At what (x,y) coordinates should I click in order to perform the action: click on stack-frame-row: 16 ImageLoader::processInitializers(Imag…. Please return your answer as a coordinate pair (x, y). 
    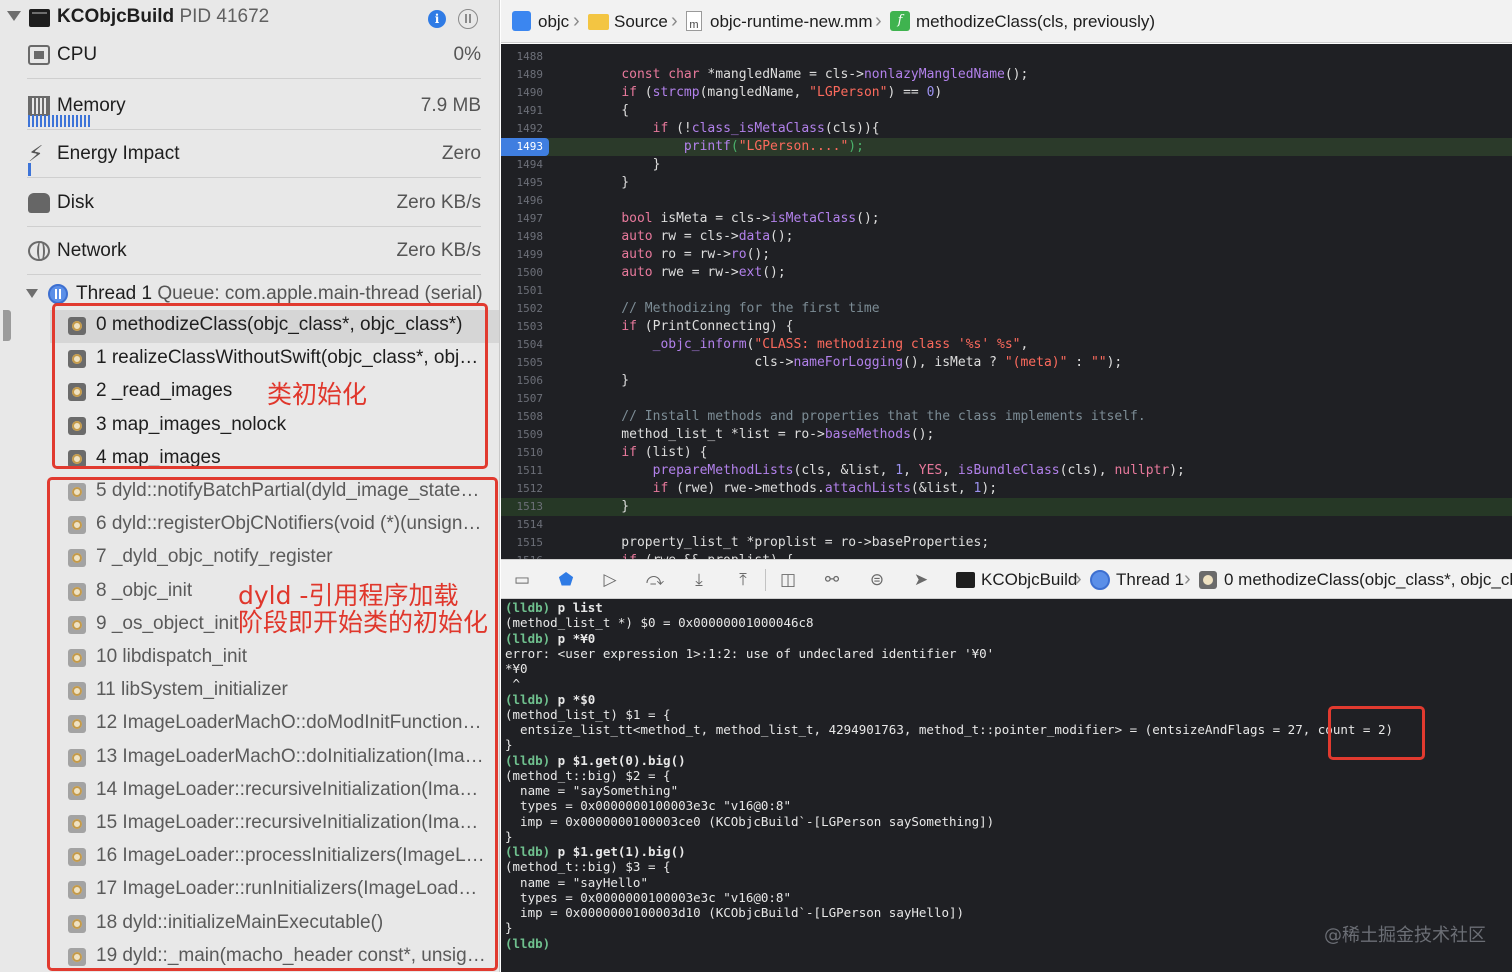
    Looking at the image, I should click on (249, 857).